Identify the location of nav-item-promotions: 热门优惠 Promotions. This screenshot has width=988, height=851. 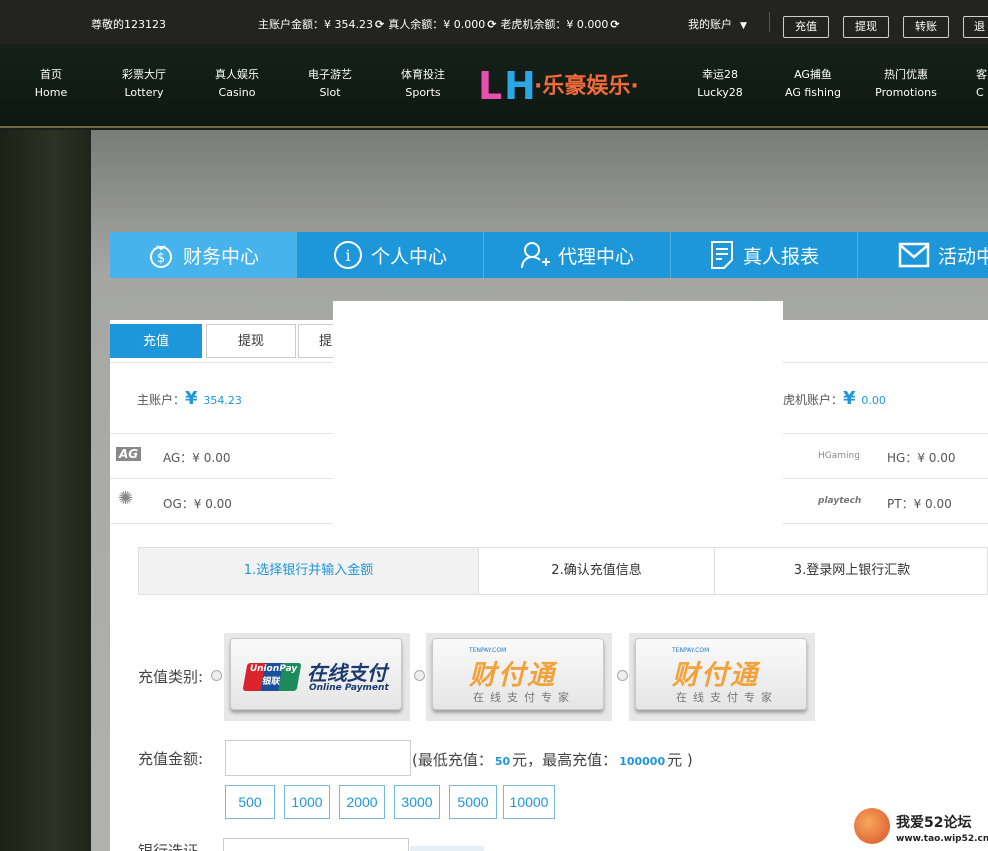
(906, 84).